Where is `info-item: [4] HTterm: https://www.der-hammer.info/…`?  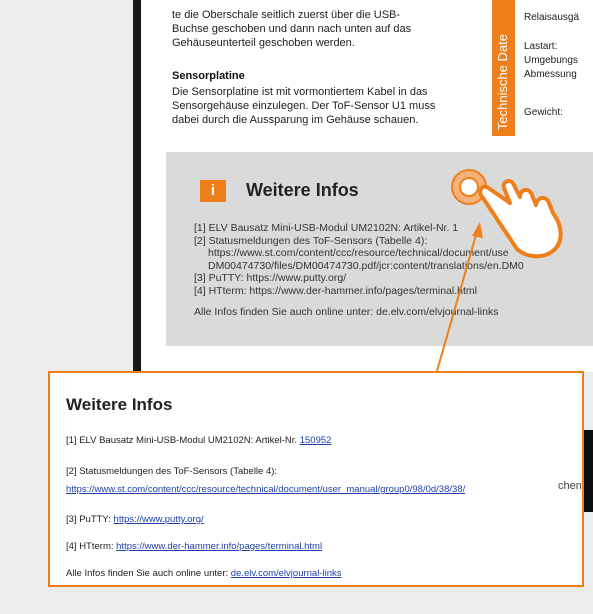 info-item: [4] HTterm: https://www.der-hammer.info/… is located at coordinates (336, 290).